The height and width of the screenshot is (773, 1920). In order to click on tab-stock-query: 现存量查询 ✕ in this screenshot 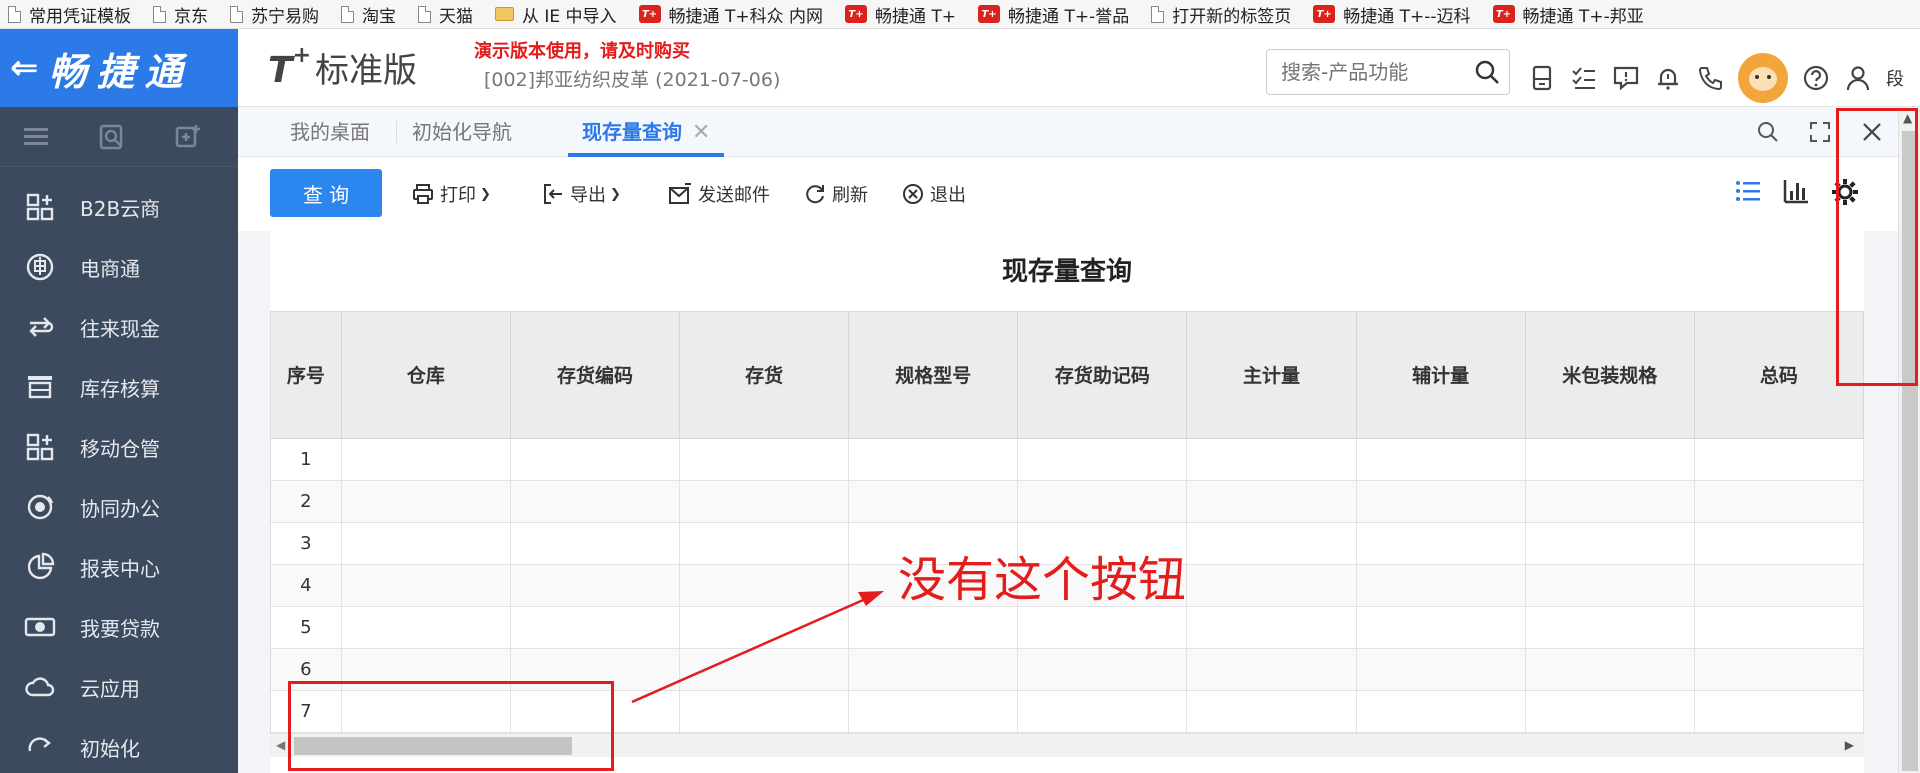, I will do `click(646, 132)`.